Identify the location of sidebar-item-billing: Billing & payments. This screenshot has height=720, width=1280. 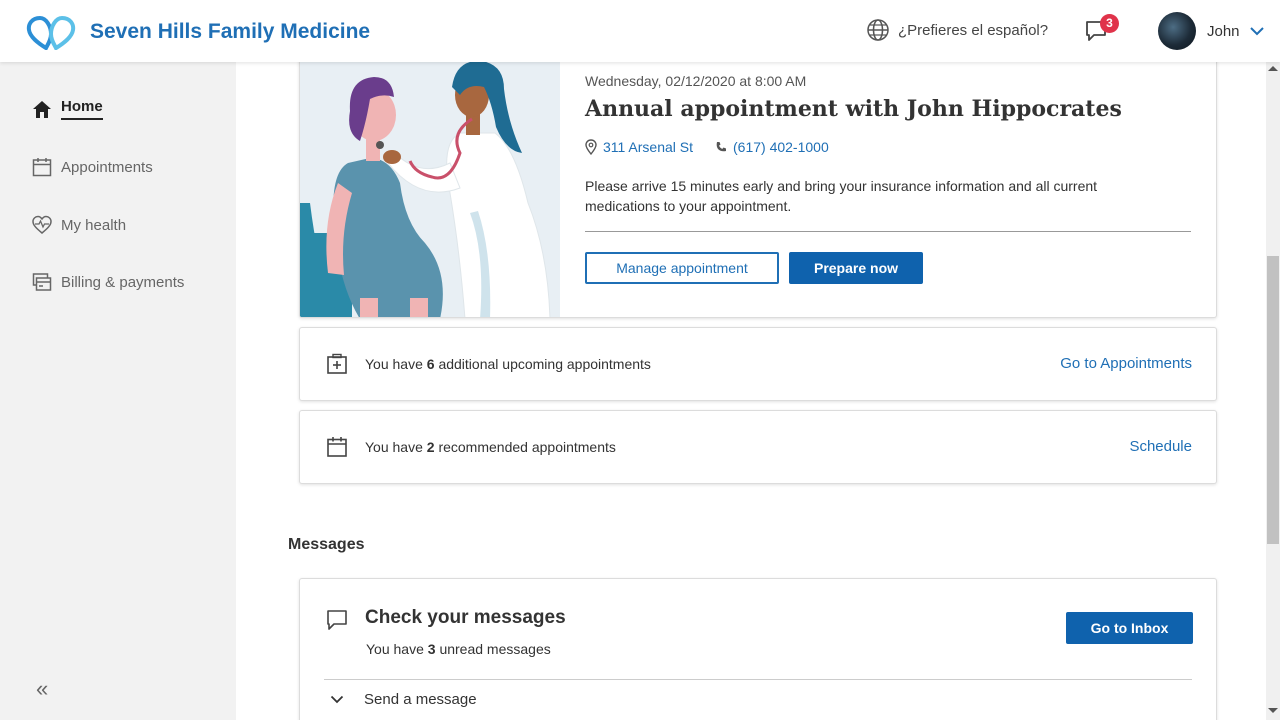
(108, 282).